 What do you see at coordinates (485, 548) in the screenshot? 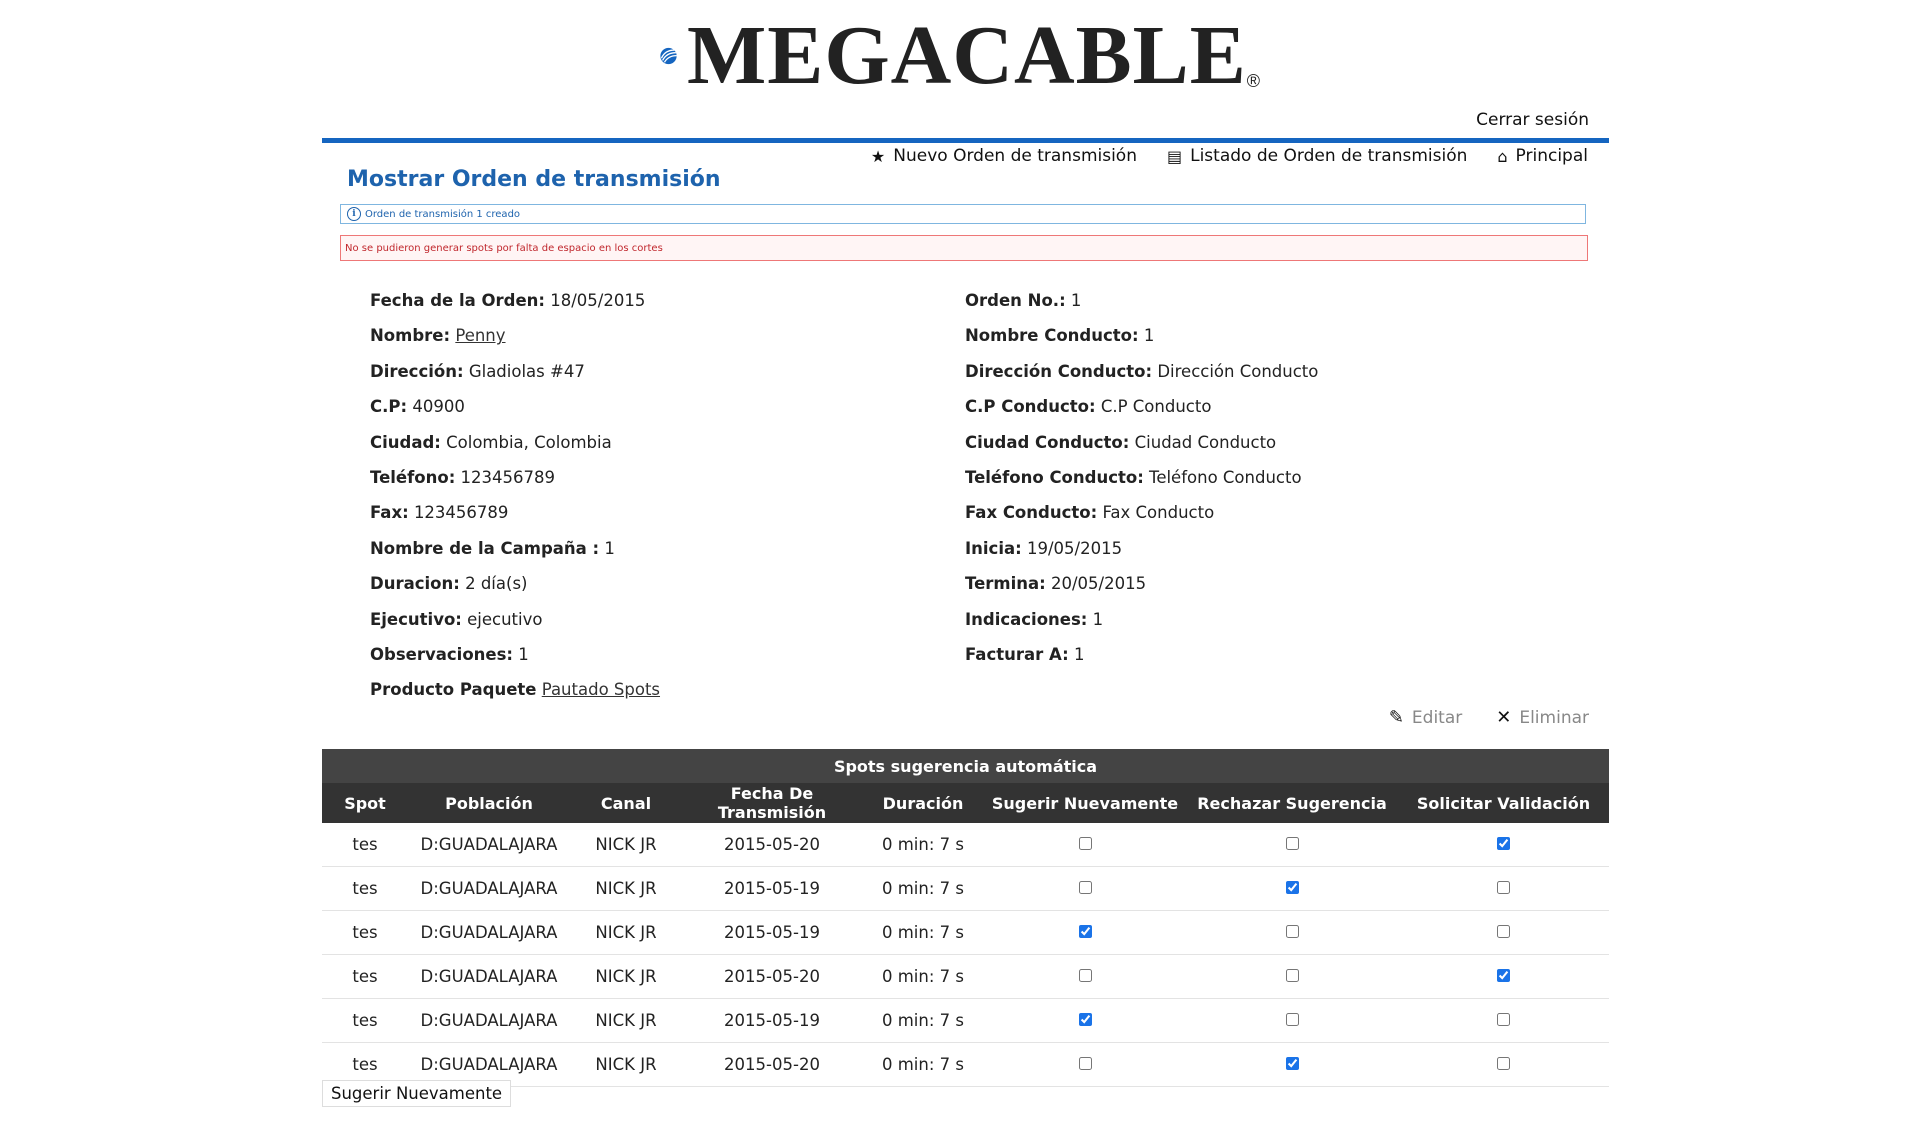
I see `detail-label: Nombre de la Campaña :` at bounding box center [485, 548].